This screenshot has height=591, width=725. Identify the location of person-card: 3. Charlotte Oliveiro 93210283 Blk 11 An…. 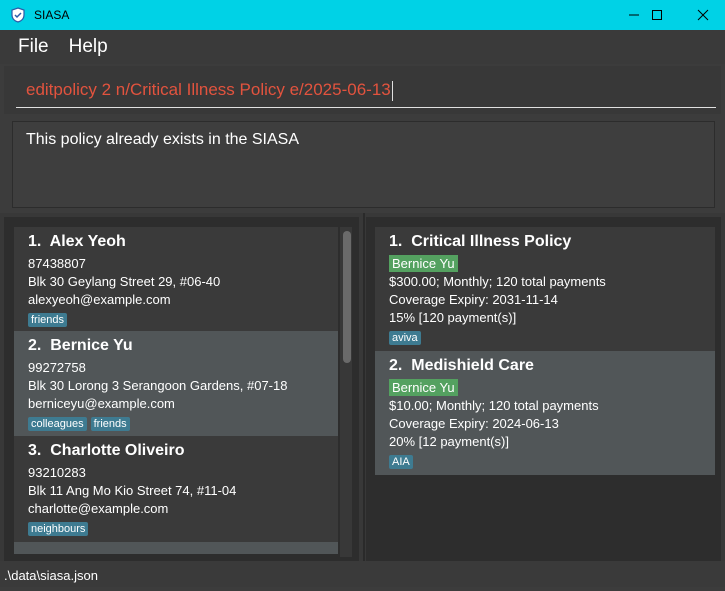
(176, 489).